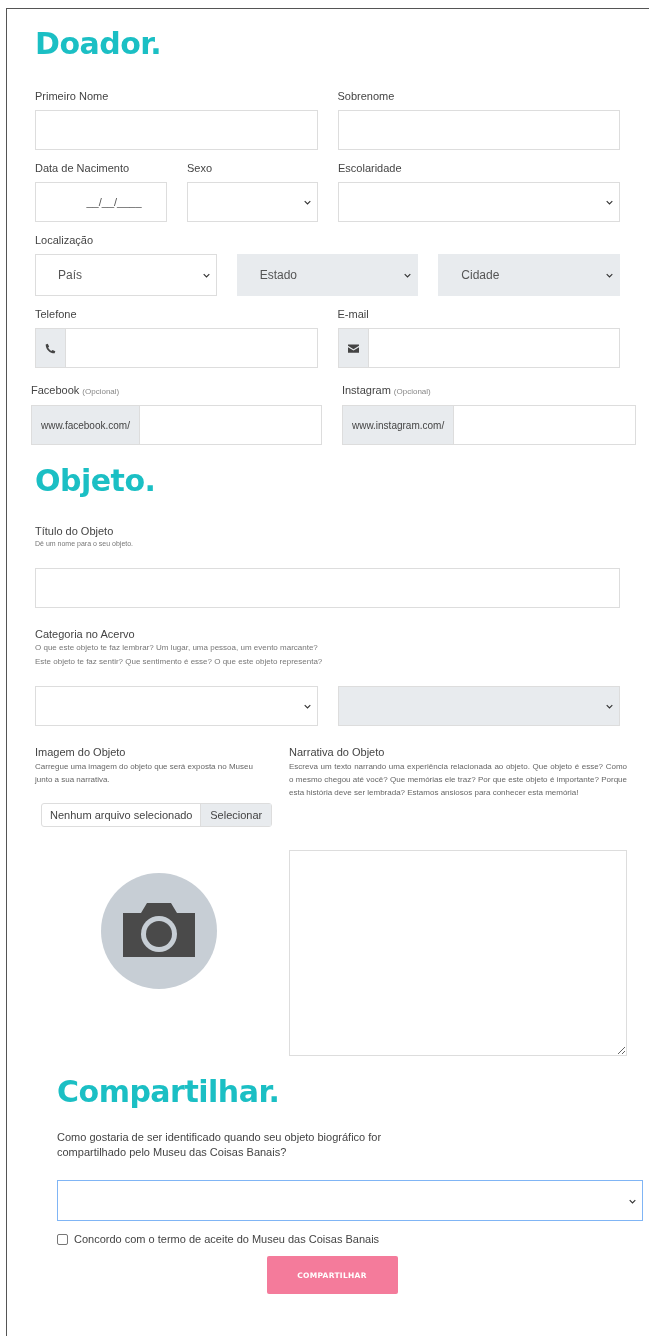  I want to click on field-label: Imagem do Objeto, so click(81, 752).